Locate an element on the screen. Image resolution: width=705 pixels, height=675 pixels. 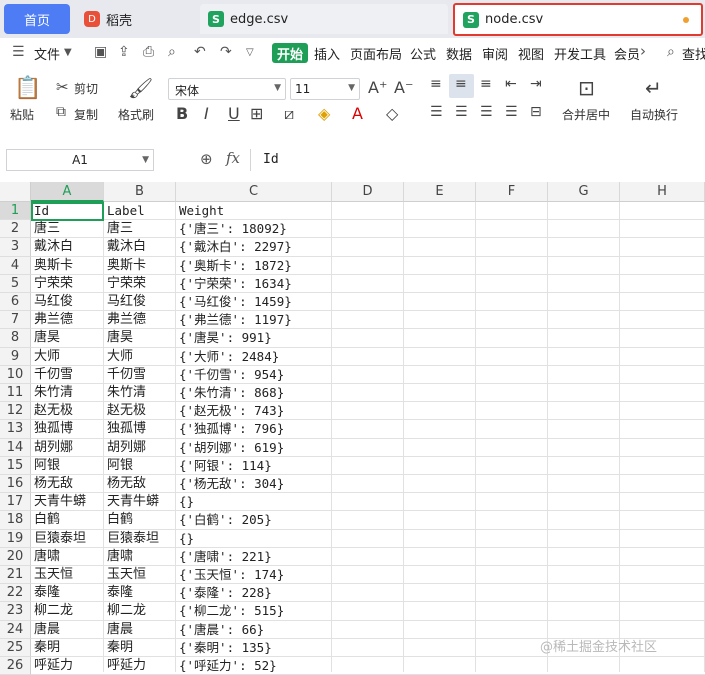
cell-c21: {'玉天恒': 174} is located at coordinates (230, 575).